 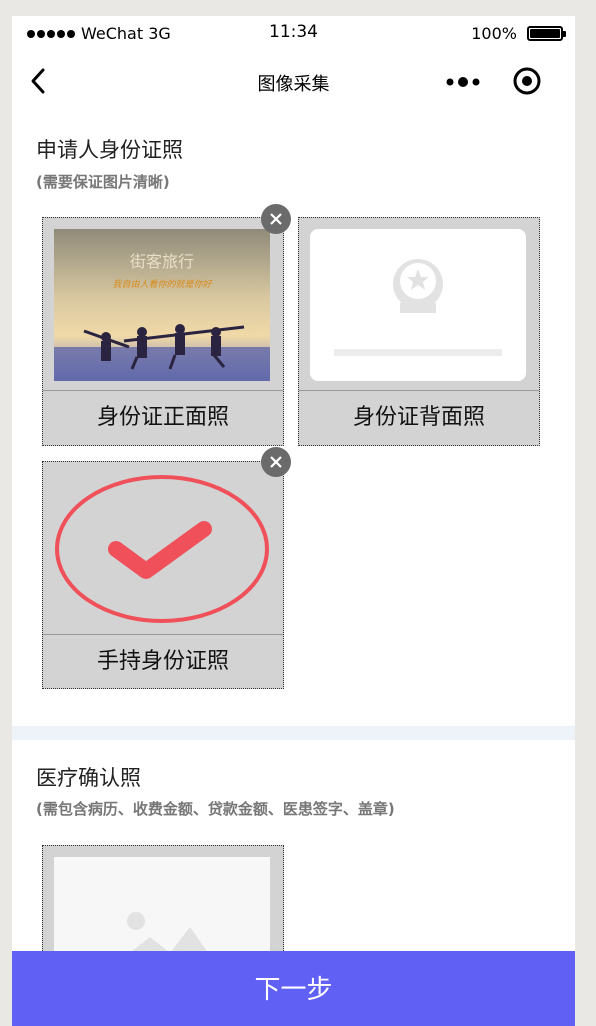 I want to click on photo-caption-1: 街客旅行, so click(x=162, y=261).